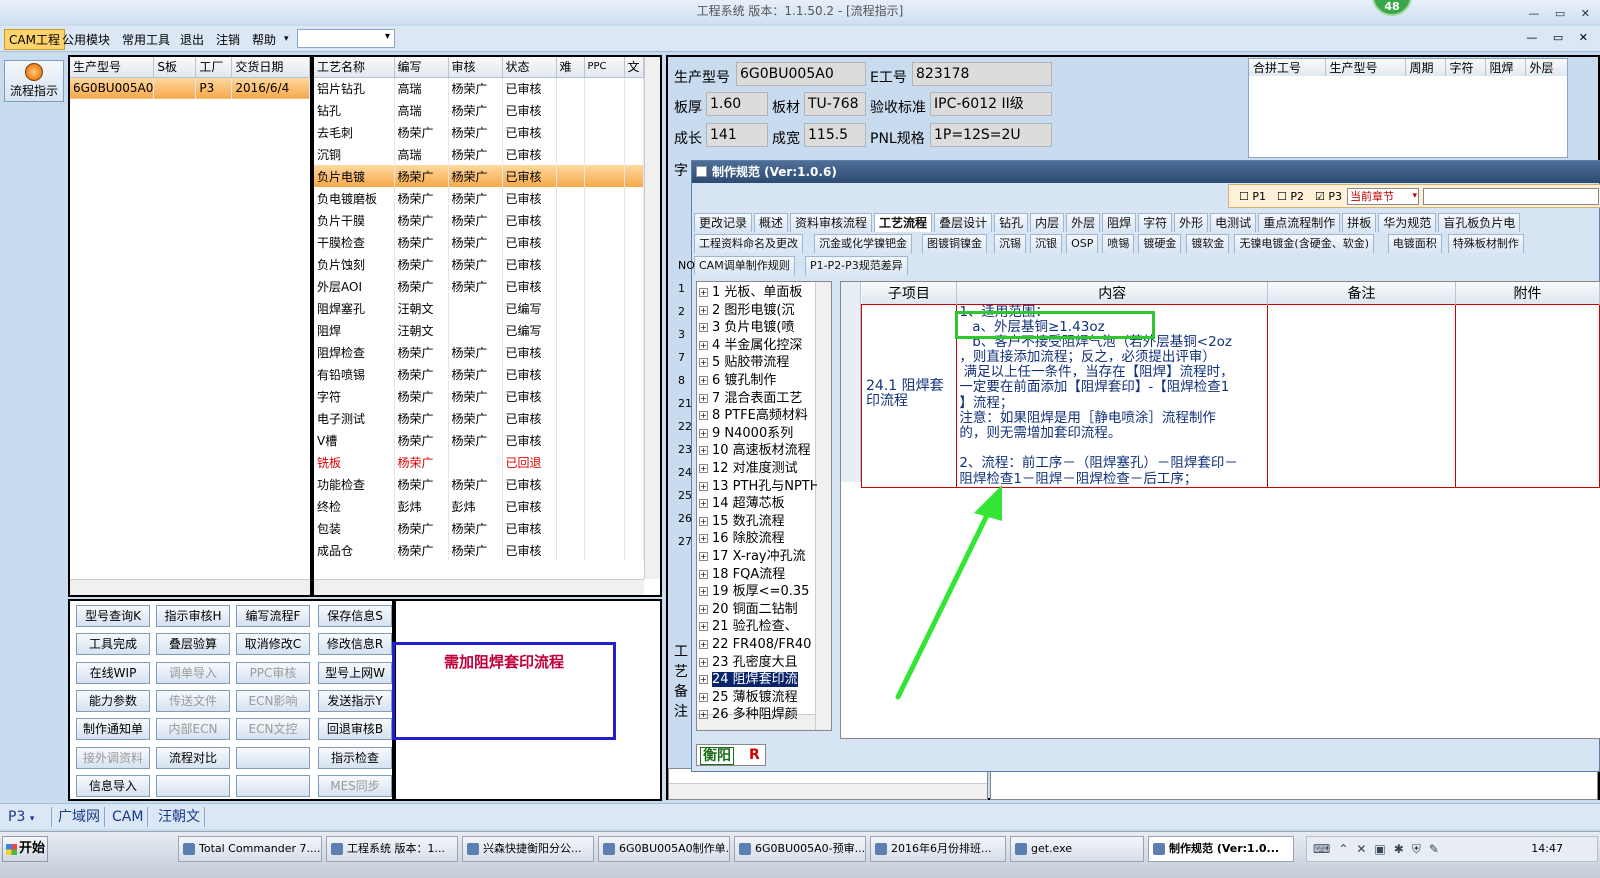 Image resolution: width=1600 pixels, height=878 pixels. Describe the element at coordinates (1252, 196) in the screenshot. I see `filter-p1: ☐ P1` at that location.